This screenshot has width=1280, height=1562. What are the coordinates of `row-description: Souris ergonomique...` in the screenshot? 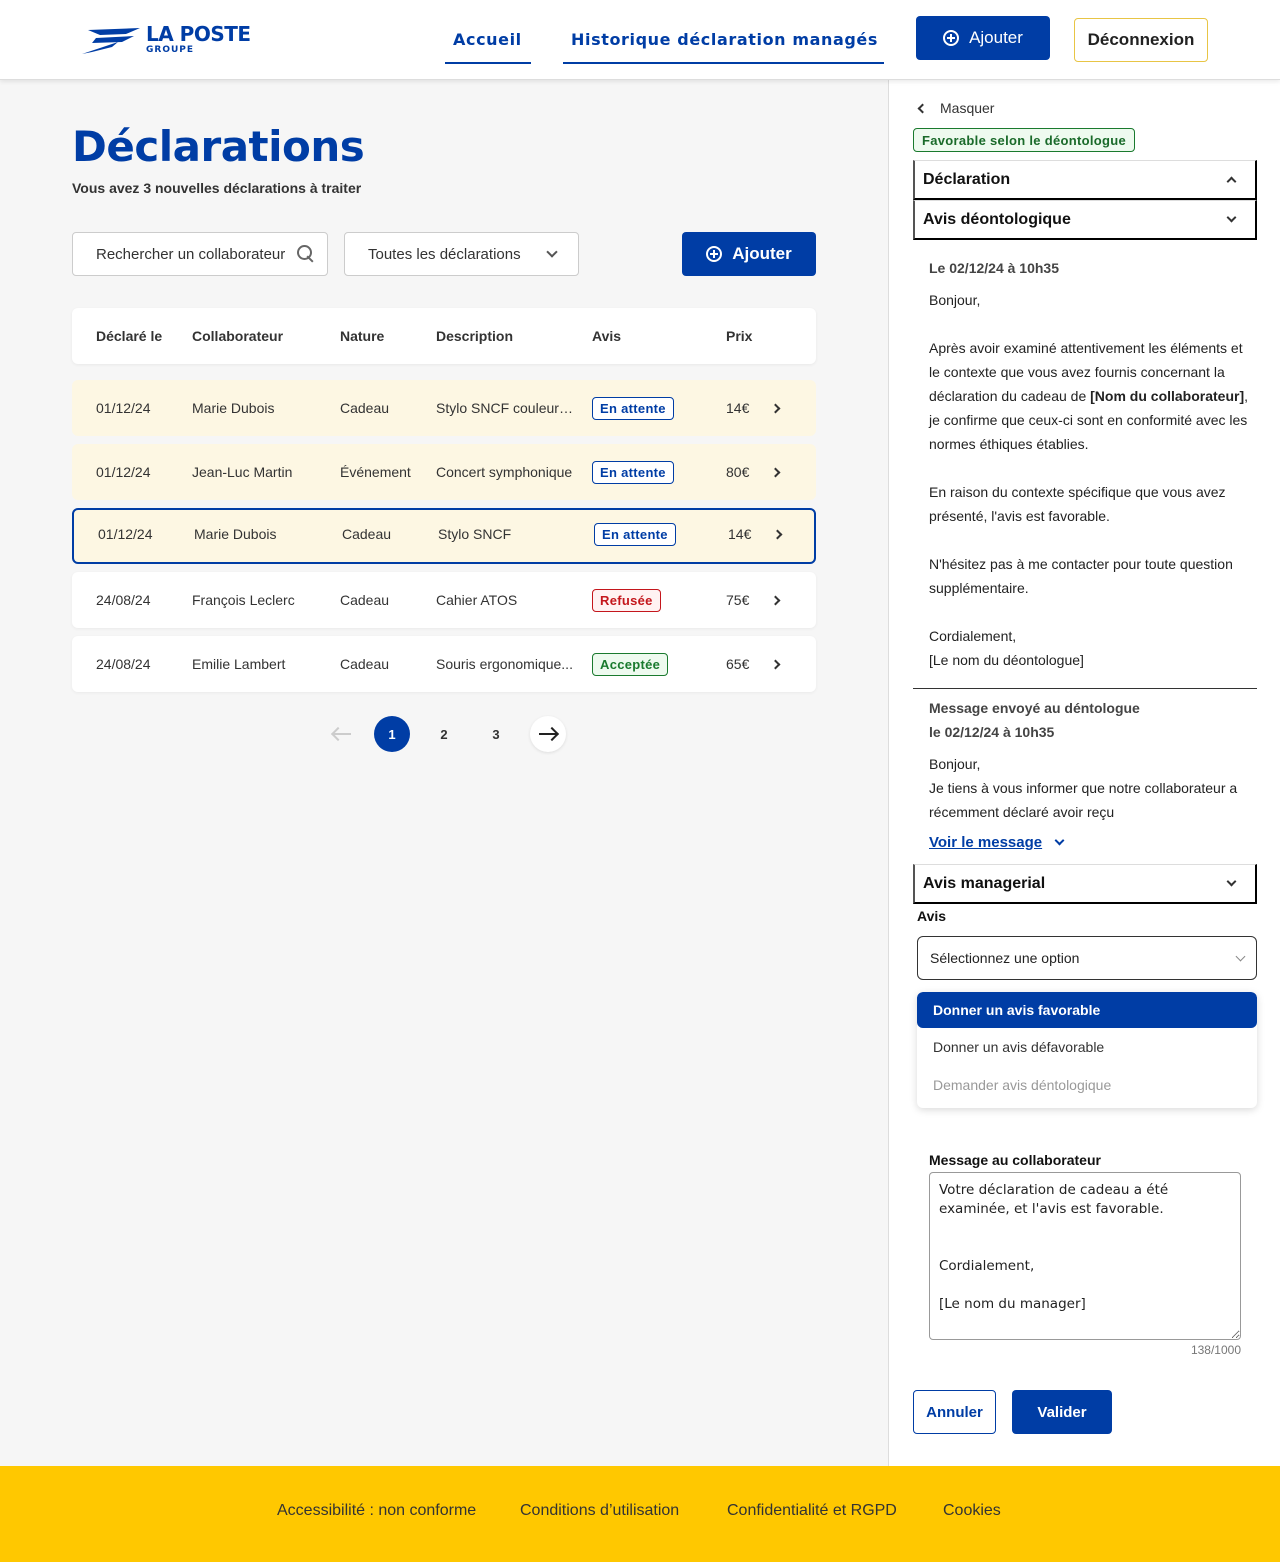 It's located at (506, 664).